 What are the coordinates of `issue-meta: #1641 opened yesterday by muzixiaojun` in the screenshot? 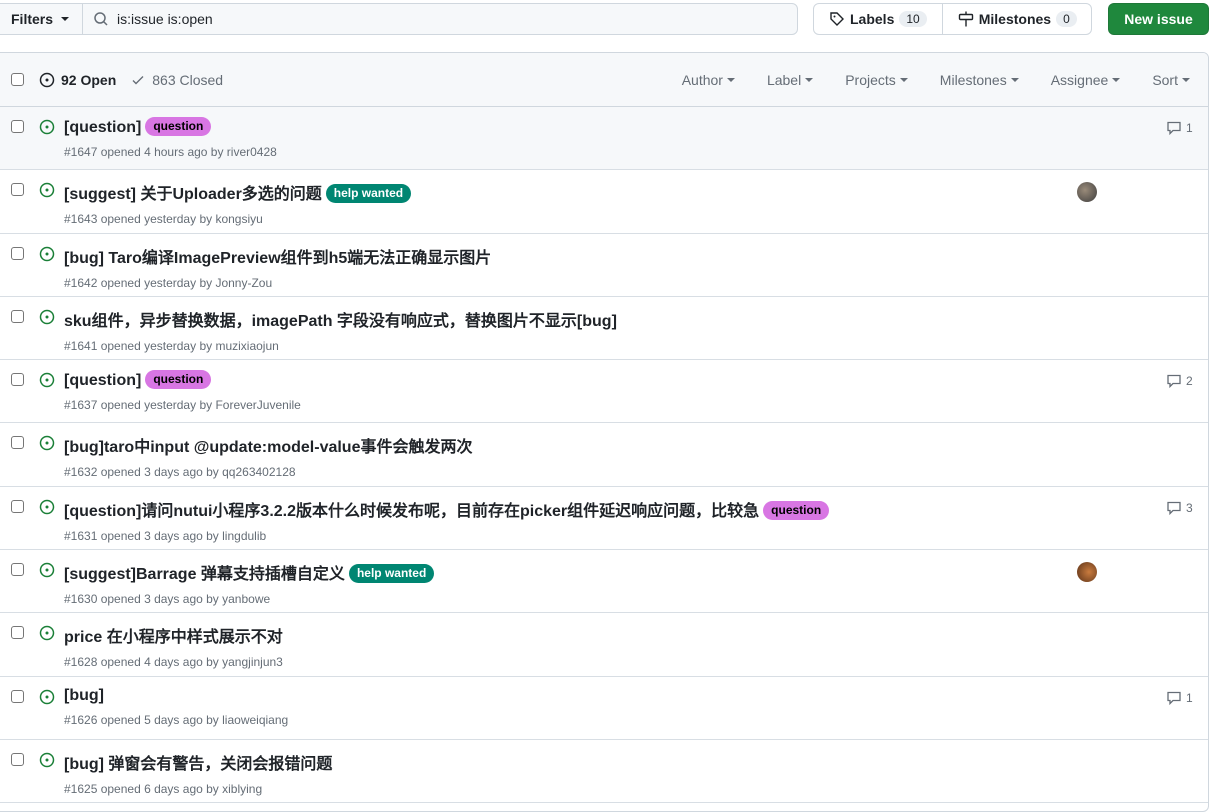 It's located at (171, 345).